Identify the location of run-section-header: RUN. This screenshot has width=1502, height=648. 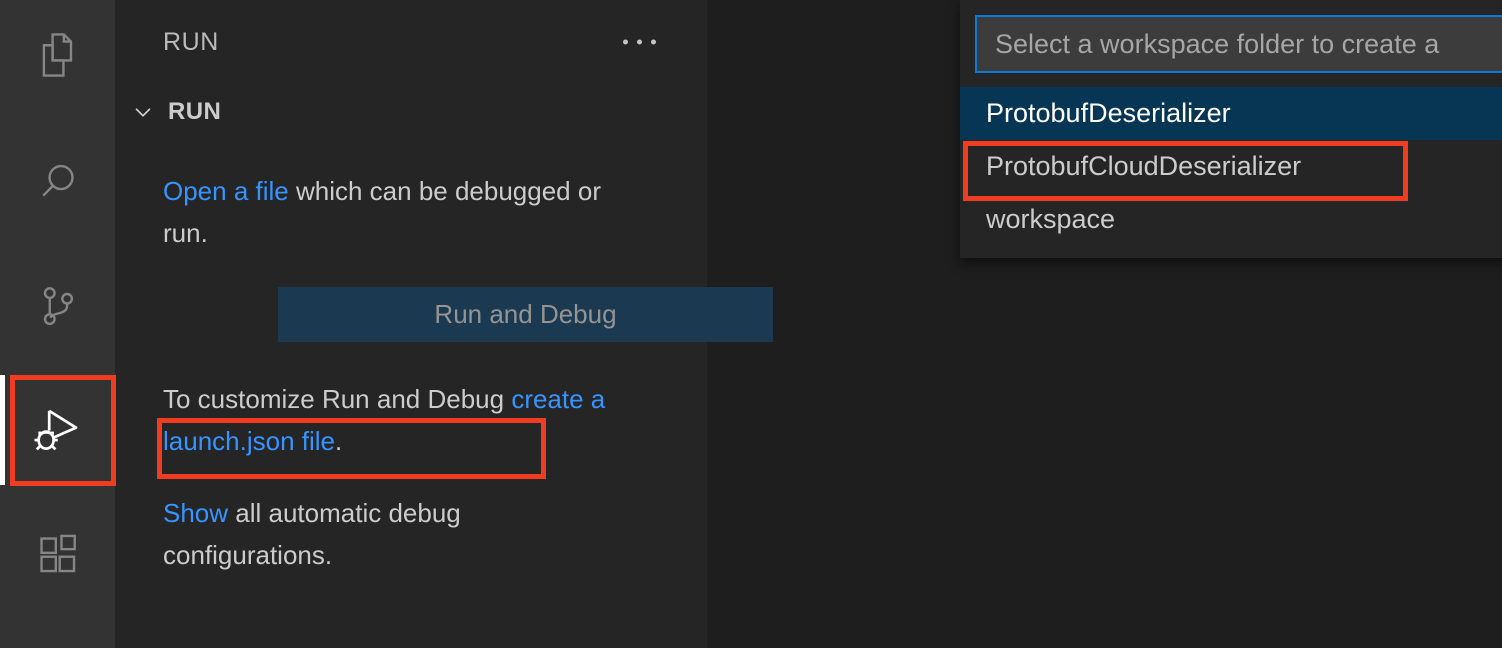
(411, 112).